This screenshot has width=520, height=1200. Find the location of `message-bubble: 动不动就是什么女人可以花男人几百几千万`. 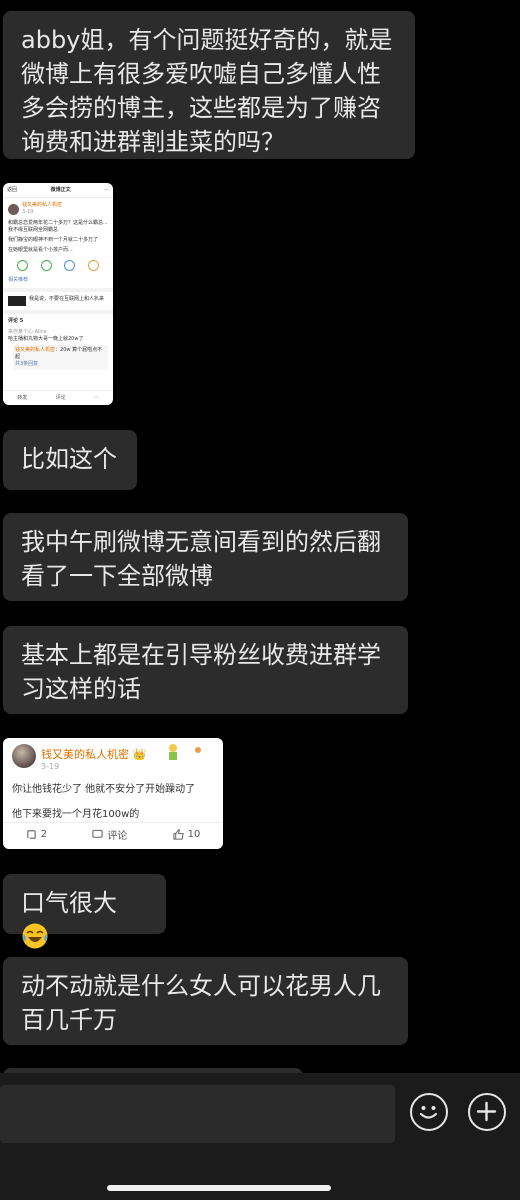

message-bubble: 动不动就是什么女人可以花男人几百几千万 is located at coordinates (205, 1001).